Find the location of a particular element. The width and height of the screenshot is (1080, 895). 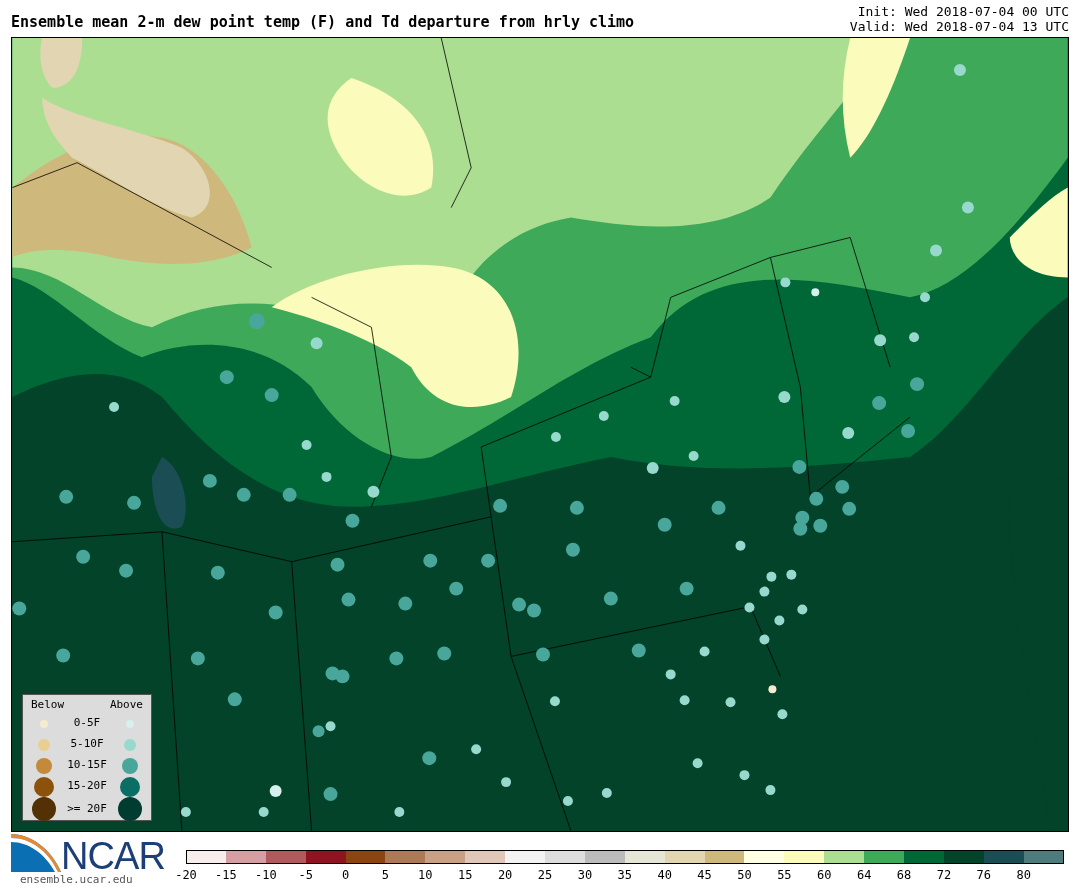

chart-title: Ensemble mean 2-m dew point temp (F) and Td departure from hrly climo is located at coordinates (323, 22).